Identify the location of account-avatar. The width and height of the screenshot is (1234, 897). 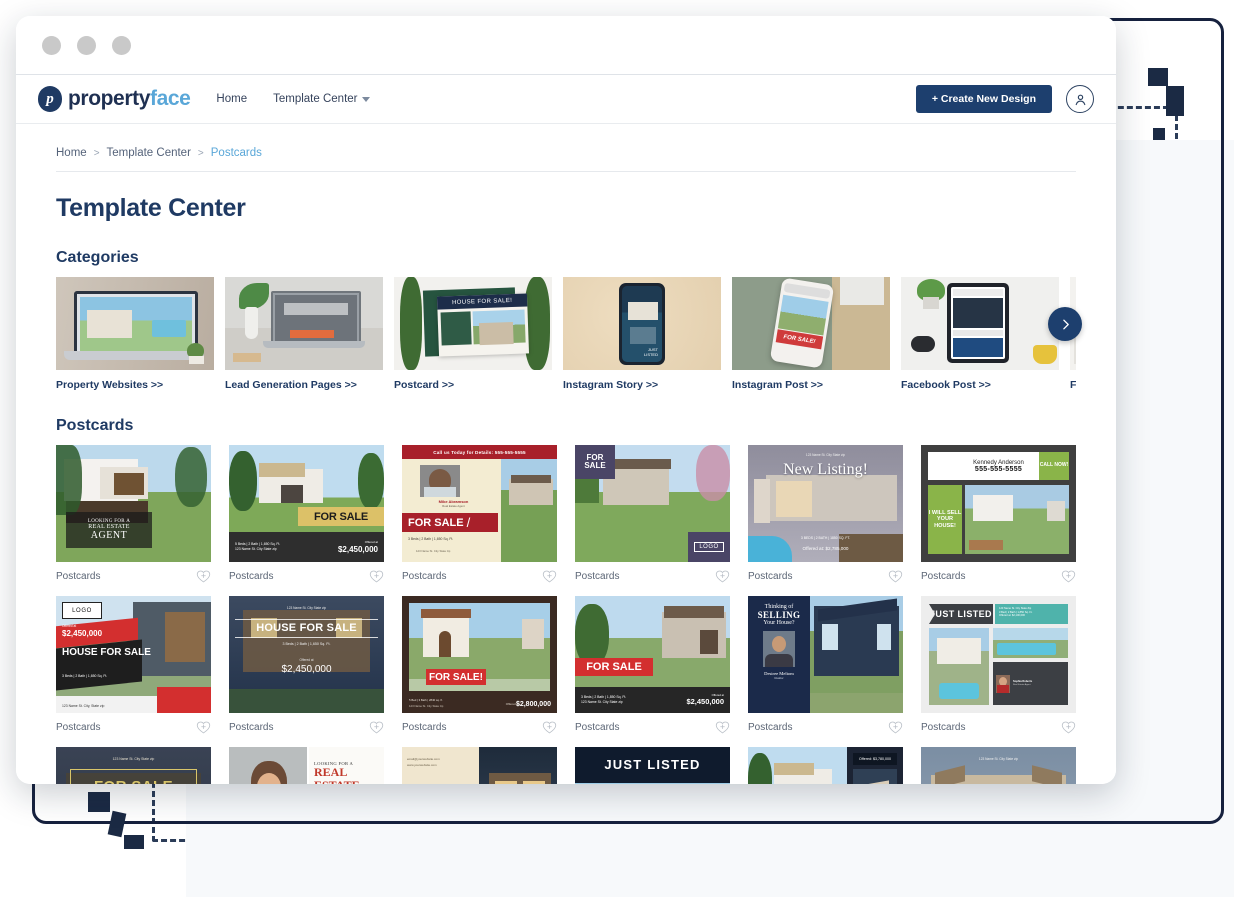
(1080, 99).